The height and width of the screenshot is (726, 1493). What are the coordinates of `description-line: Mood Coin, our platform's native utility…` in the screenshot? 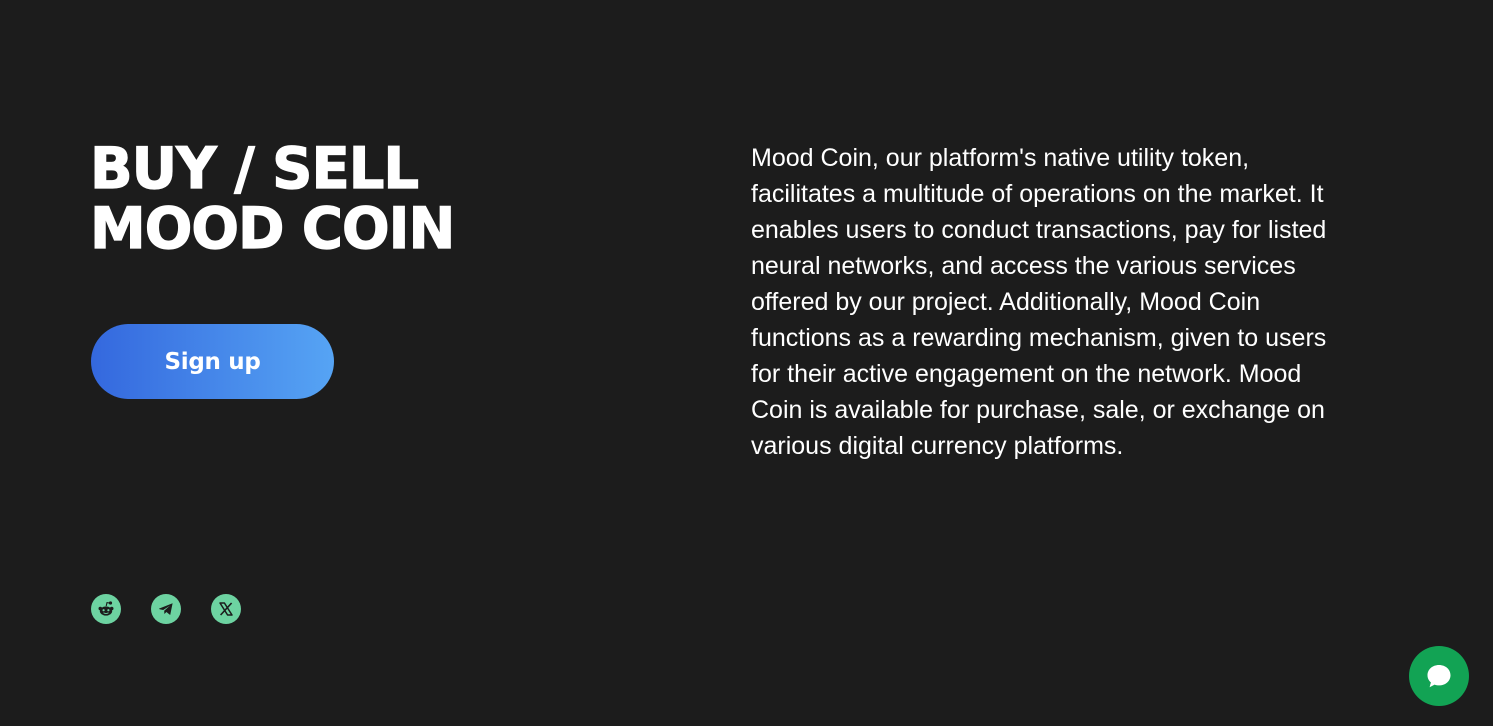 It's located at (1000, 158).